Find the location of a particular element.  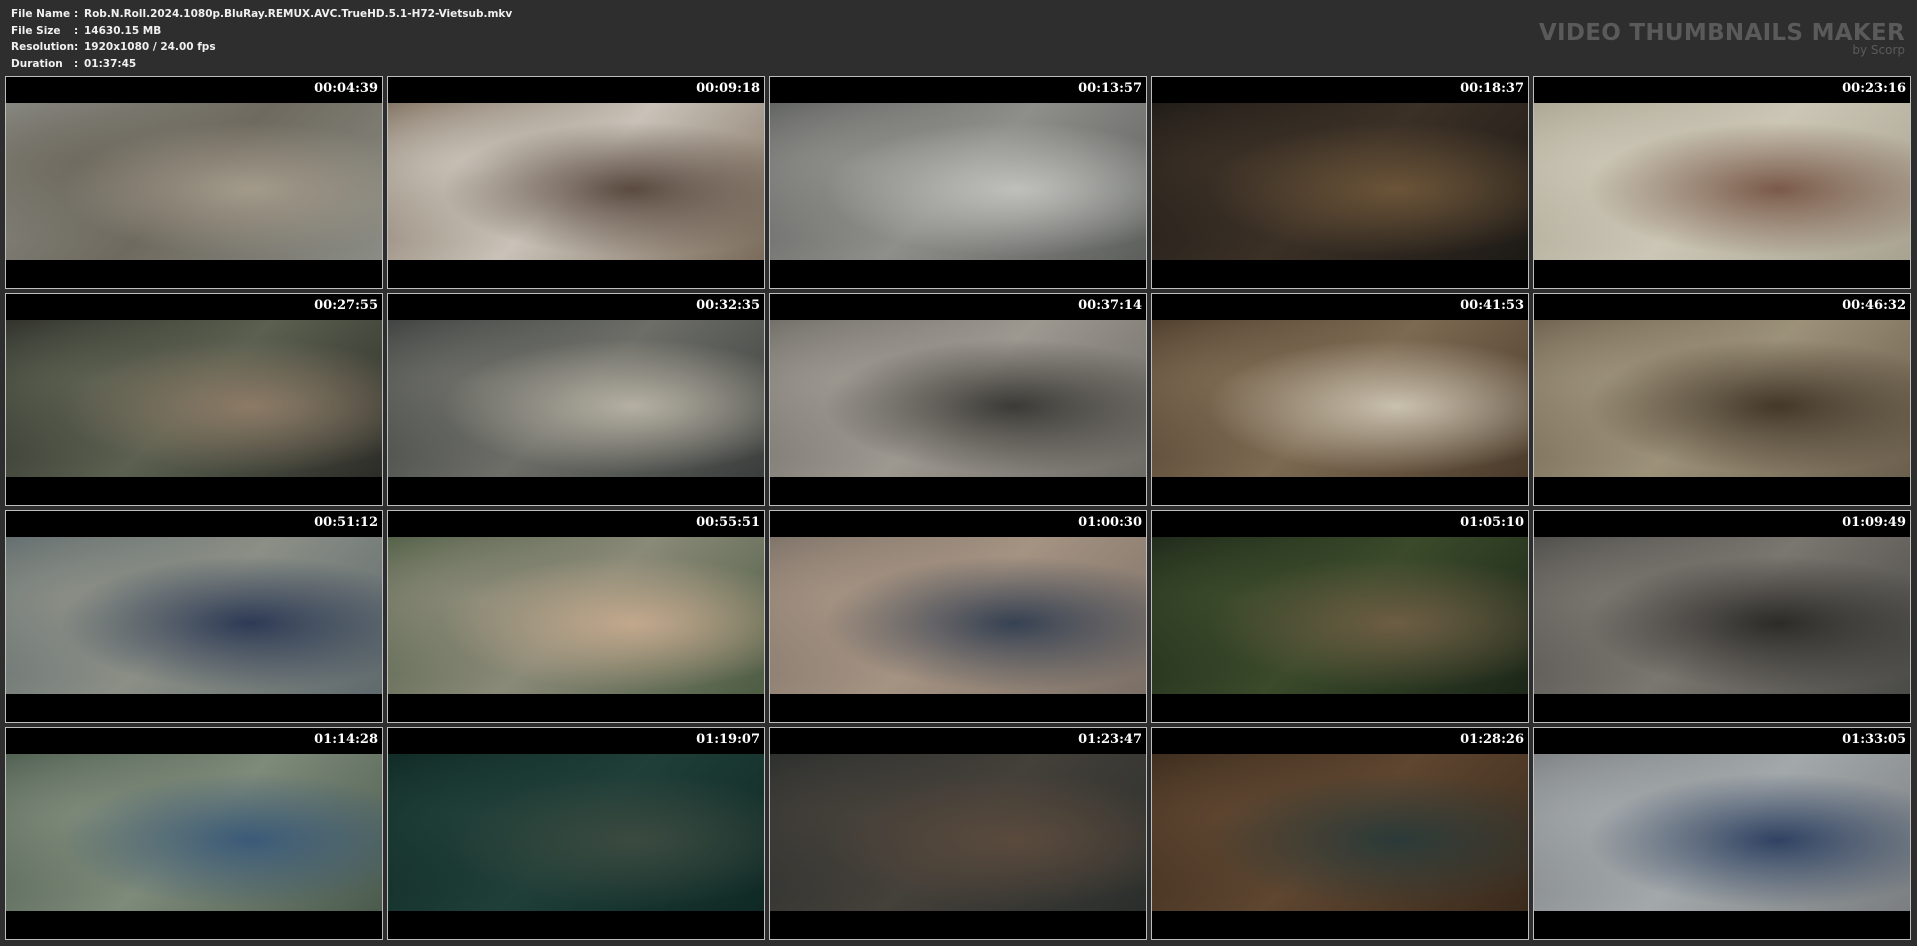

brand-watermark: VIDEO THUMBNAILS MAKER by Scorp is located at coordinates (1722, 38).